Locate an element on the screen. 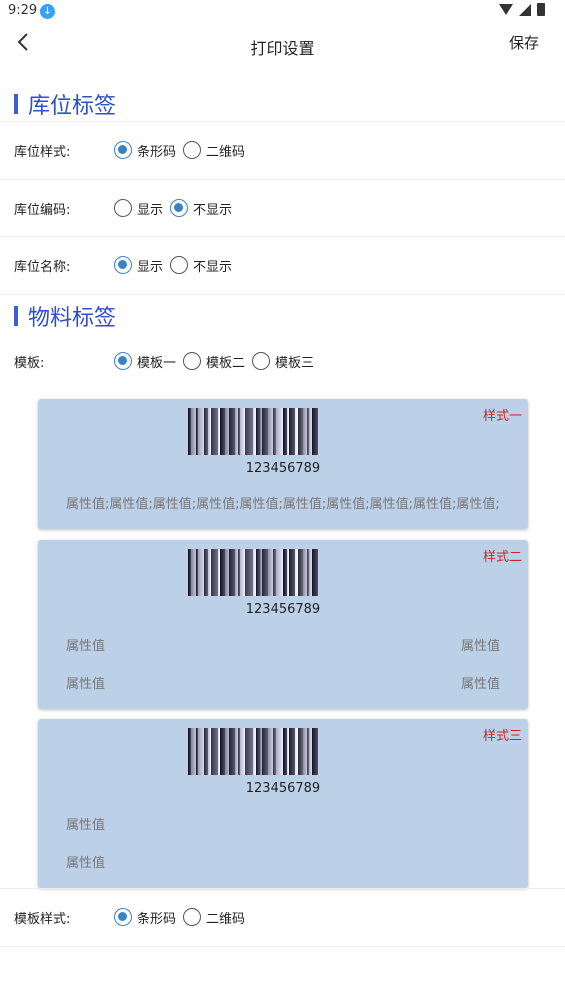 This screenshot has width=565, height=1004. template-card-style-3: 样式三 123456789 属性值 属性值 is located at coordinates (283, 803).